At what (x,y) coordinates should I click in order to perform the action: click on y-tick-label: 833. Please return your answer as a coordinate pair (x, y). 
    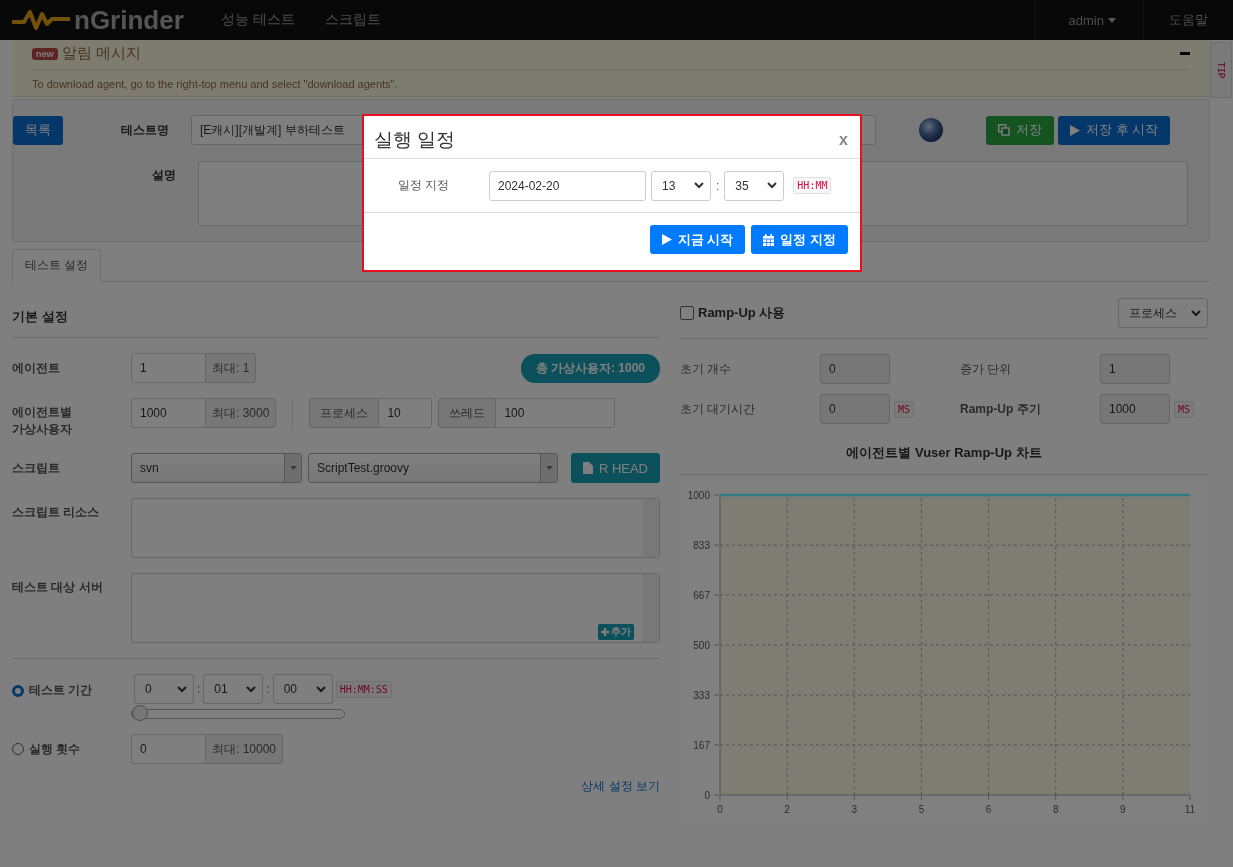
    Looking at the image, I should click on (701, 546).